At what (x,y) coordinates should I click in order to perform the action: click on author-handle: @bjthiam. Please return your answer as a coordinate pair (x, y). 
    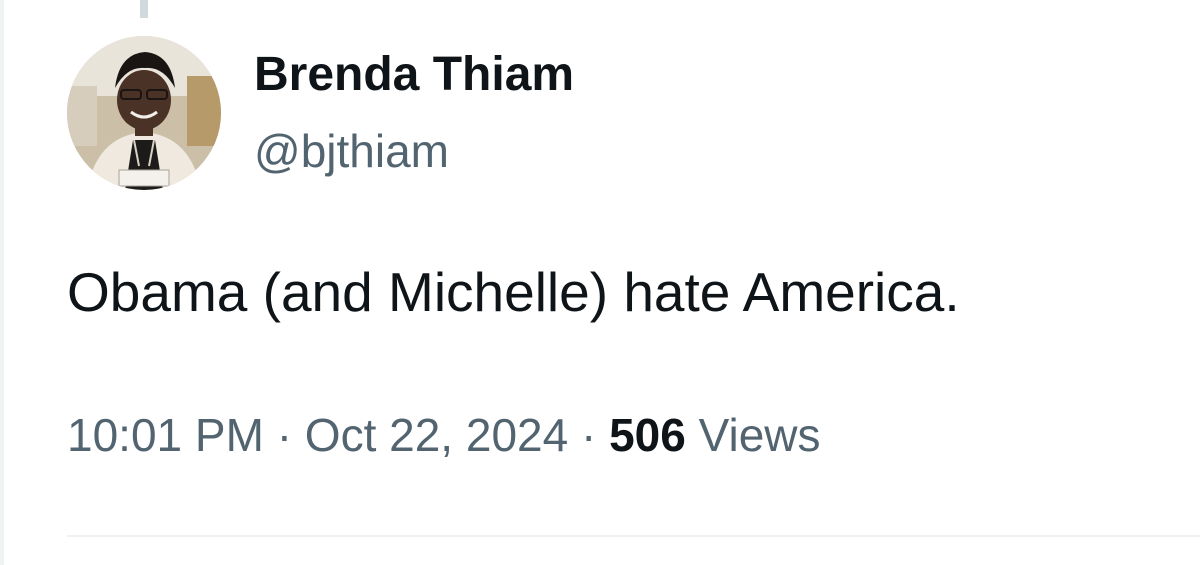
    Looking at the image, I should click on (351, 151).